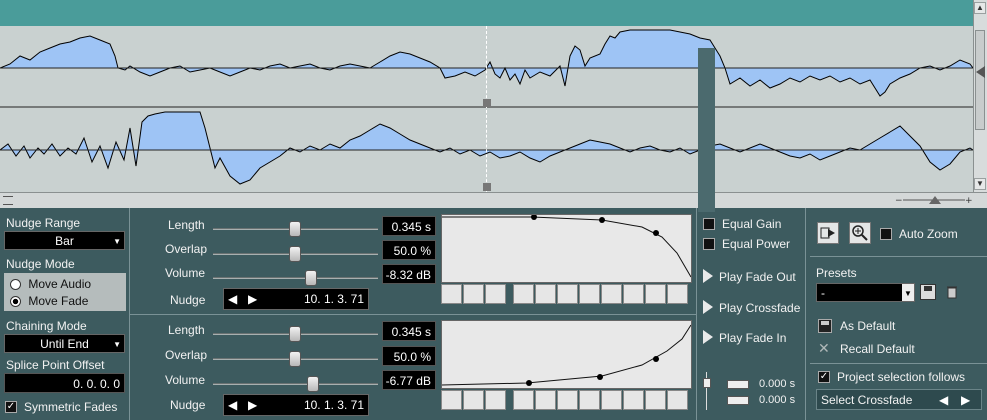 The height and width of the screenshot is (420, 987). I want to click on chaining-mode-value: Until End, so click(64, 344).